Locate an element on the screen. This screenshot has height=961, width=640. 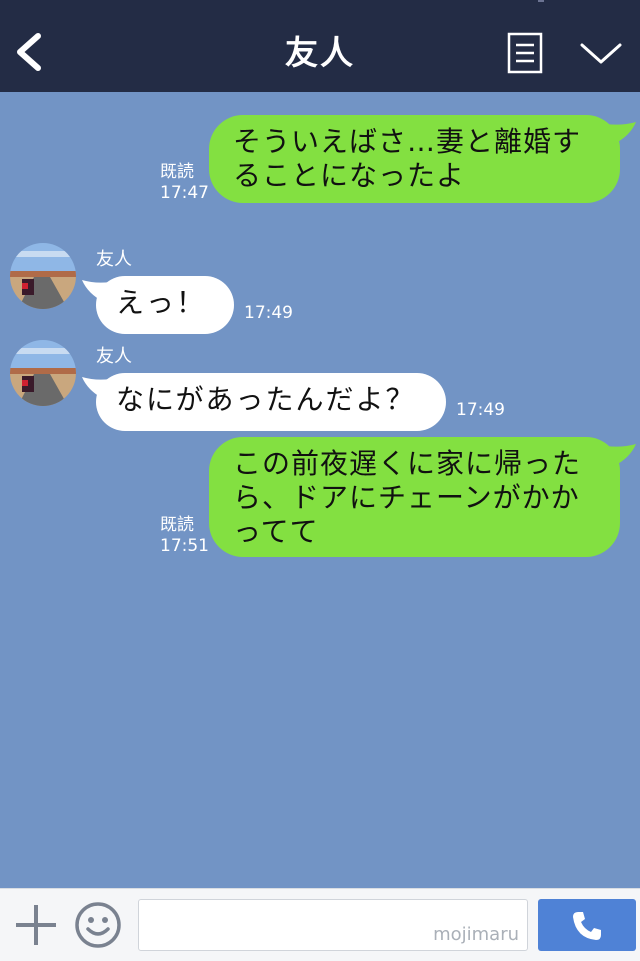
message-composer: mojimaru is located at coordinates (320, 924).